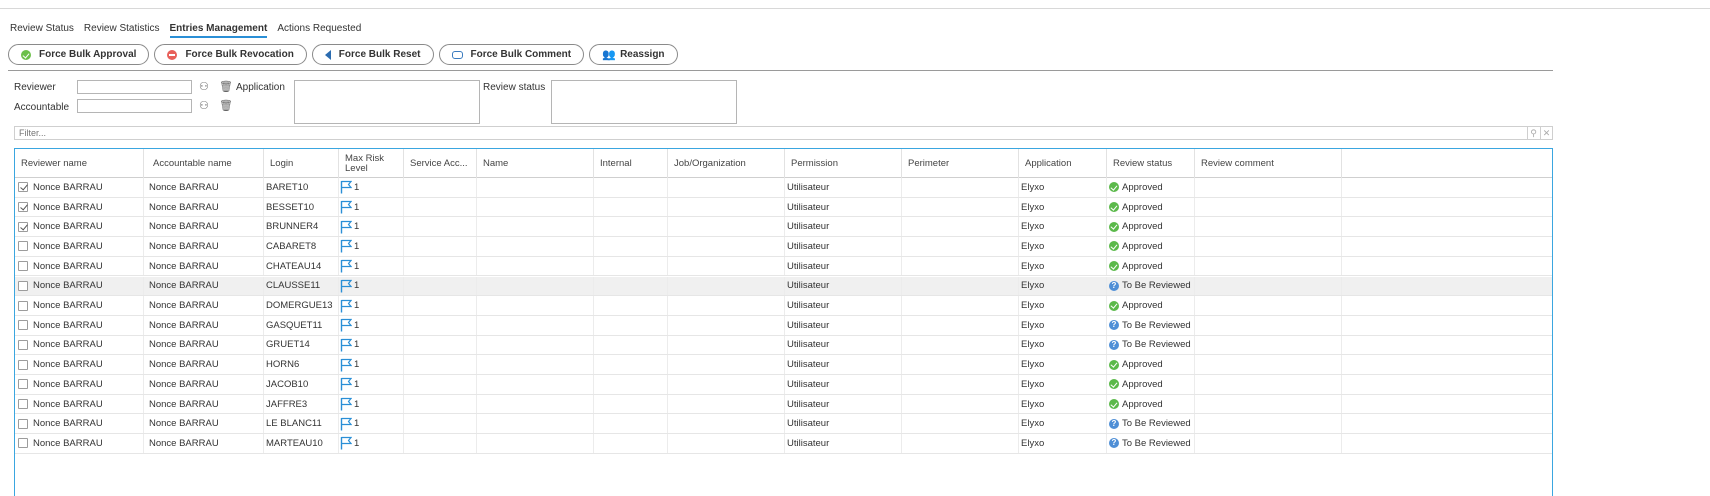 The height and width of the screenshot is (496, 1710). Describe the element at coordinates (1063, 266) in the screenshot. I see `cell-application: Elyxo` at that location.